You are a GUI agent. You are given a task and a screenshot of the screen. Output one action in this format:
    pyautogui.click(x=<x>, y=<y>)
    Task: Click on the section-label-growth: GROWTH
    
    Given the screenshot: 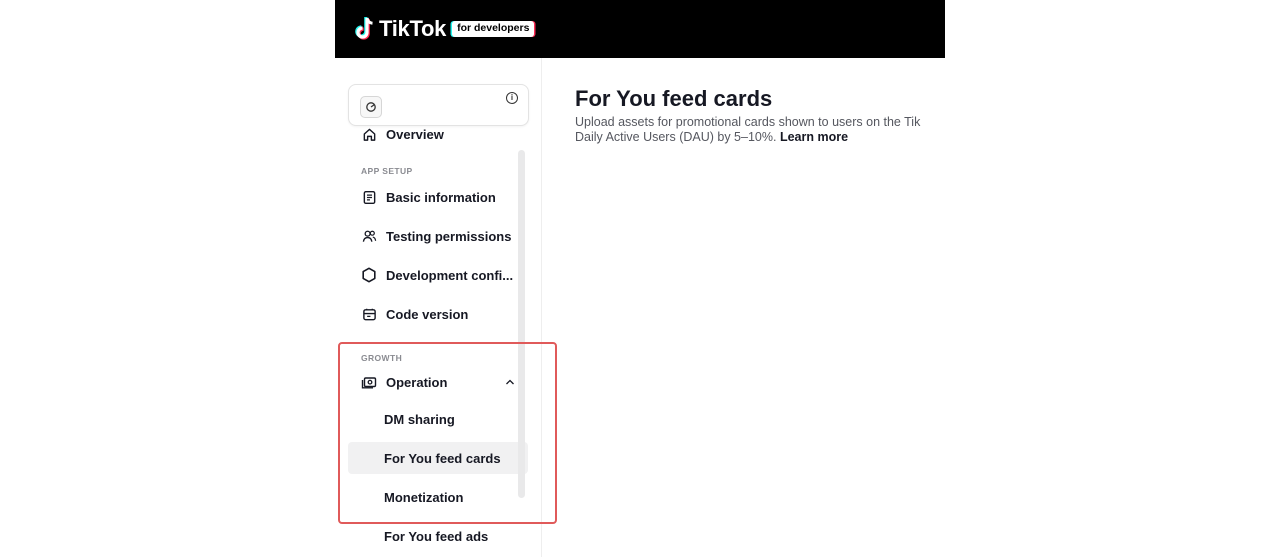 What is the action you would take?
    pyautogui.click(x=382, y=358)
    